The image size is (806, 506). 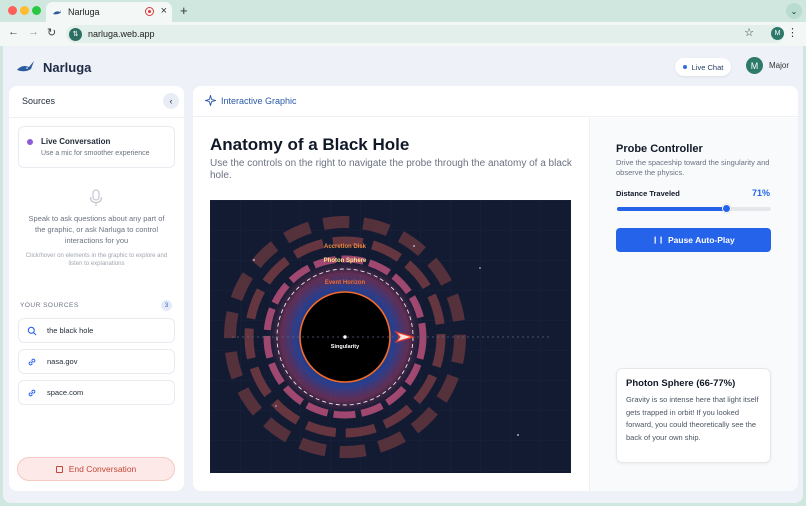 What do you see at coordinates (109, 12) in the screenshot?
I see `browser-tab: Narluga ×` at bounding box center [109, 12].